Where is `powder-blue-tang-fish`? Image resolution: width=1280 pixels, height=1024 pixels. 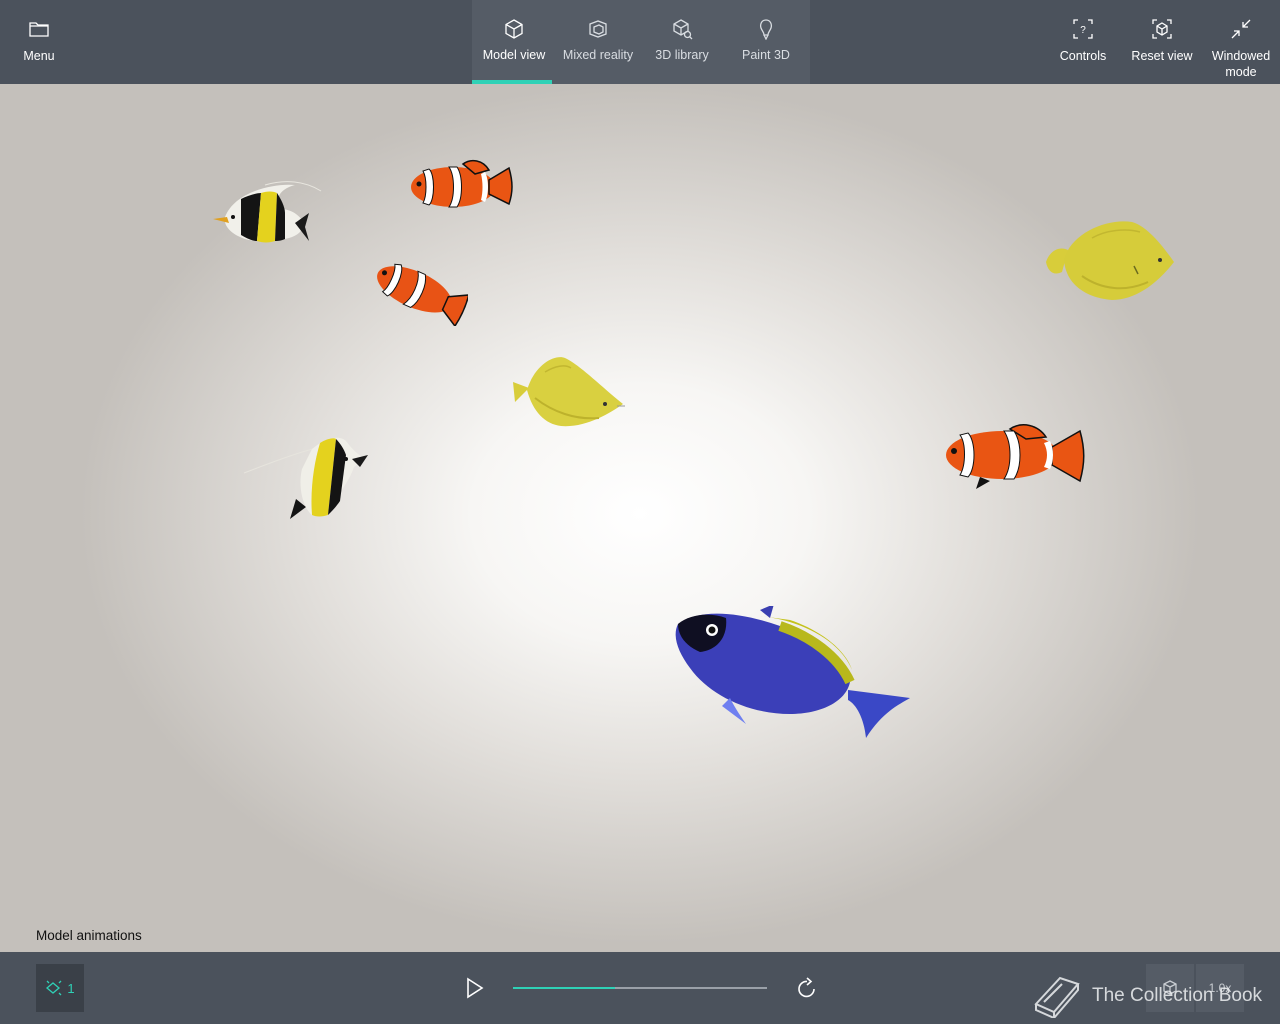 powder-blue-tang-fish is located at coordinates (792, 672).